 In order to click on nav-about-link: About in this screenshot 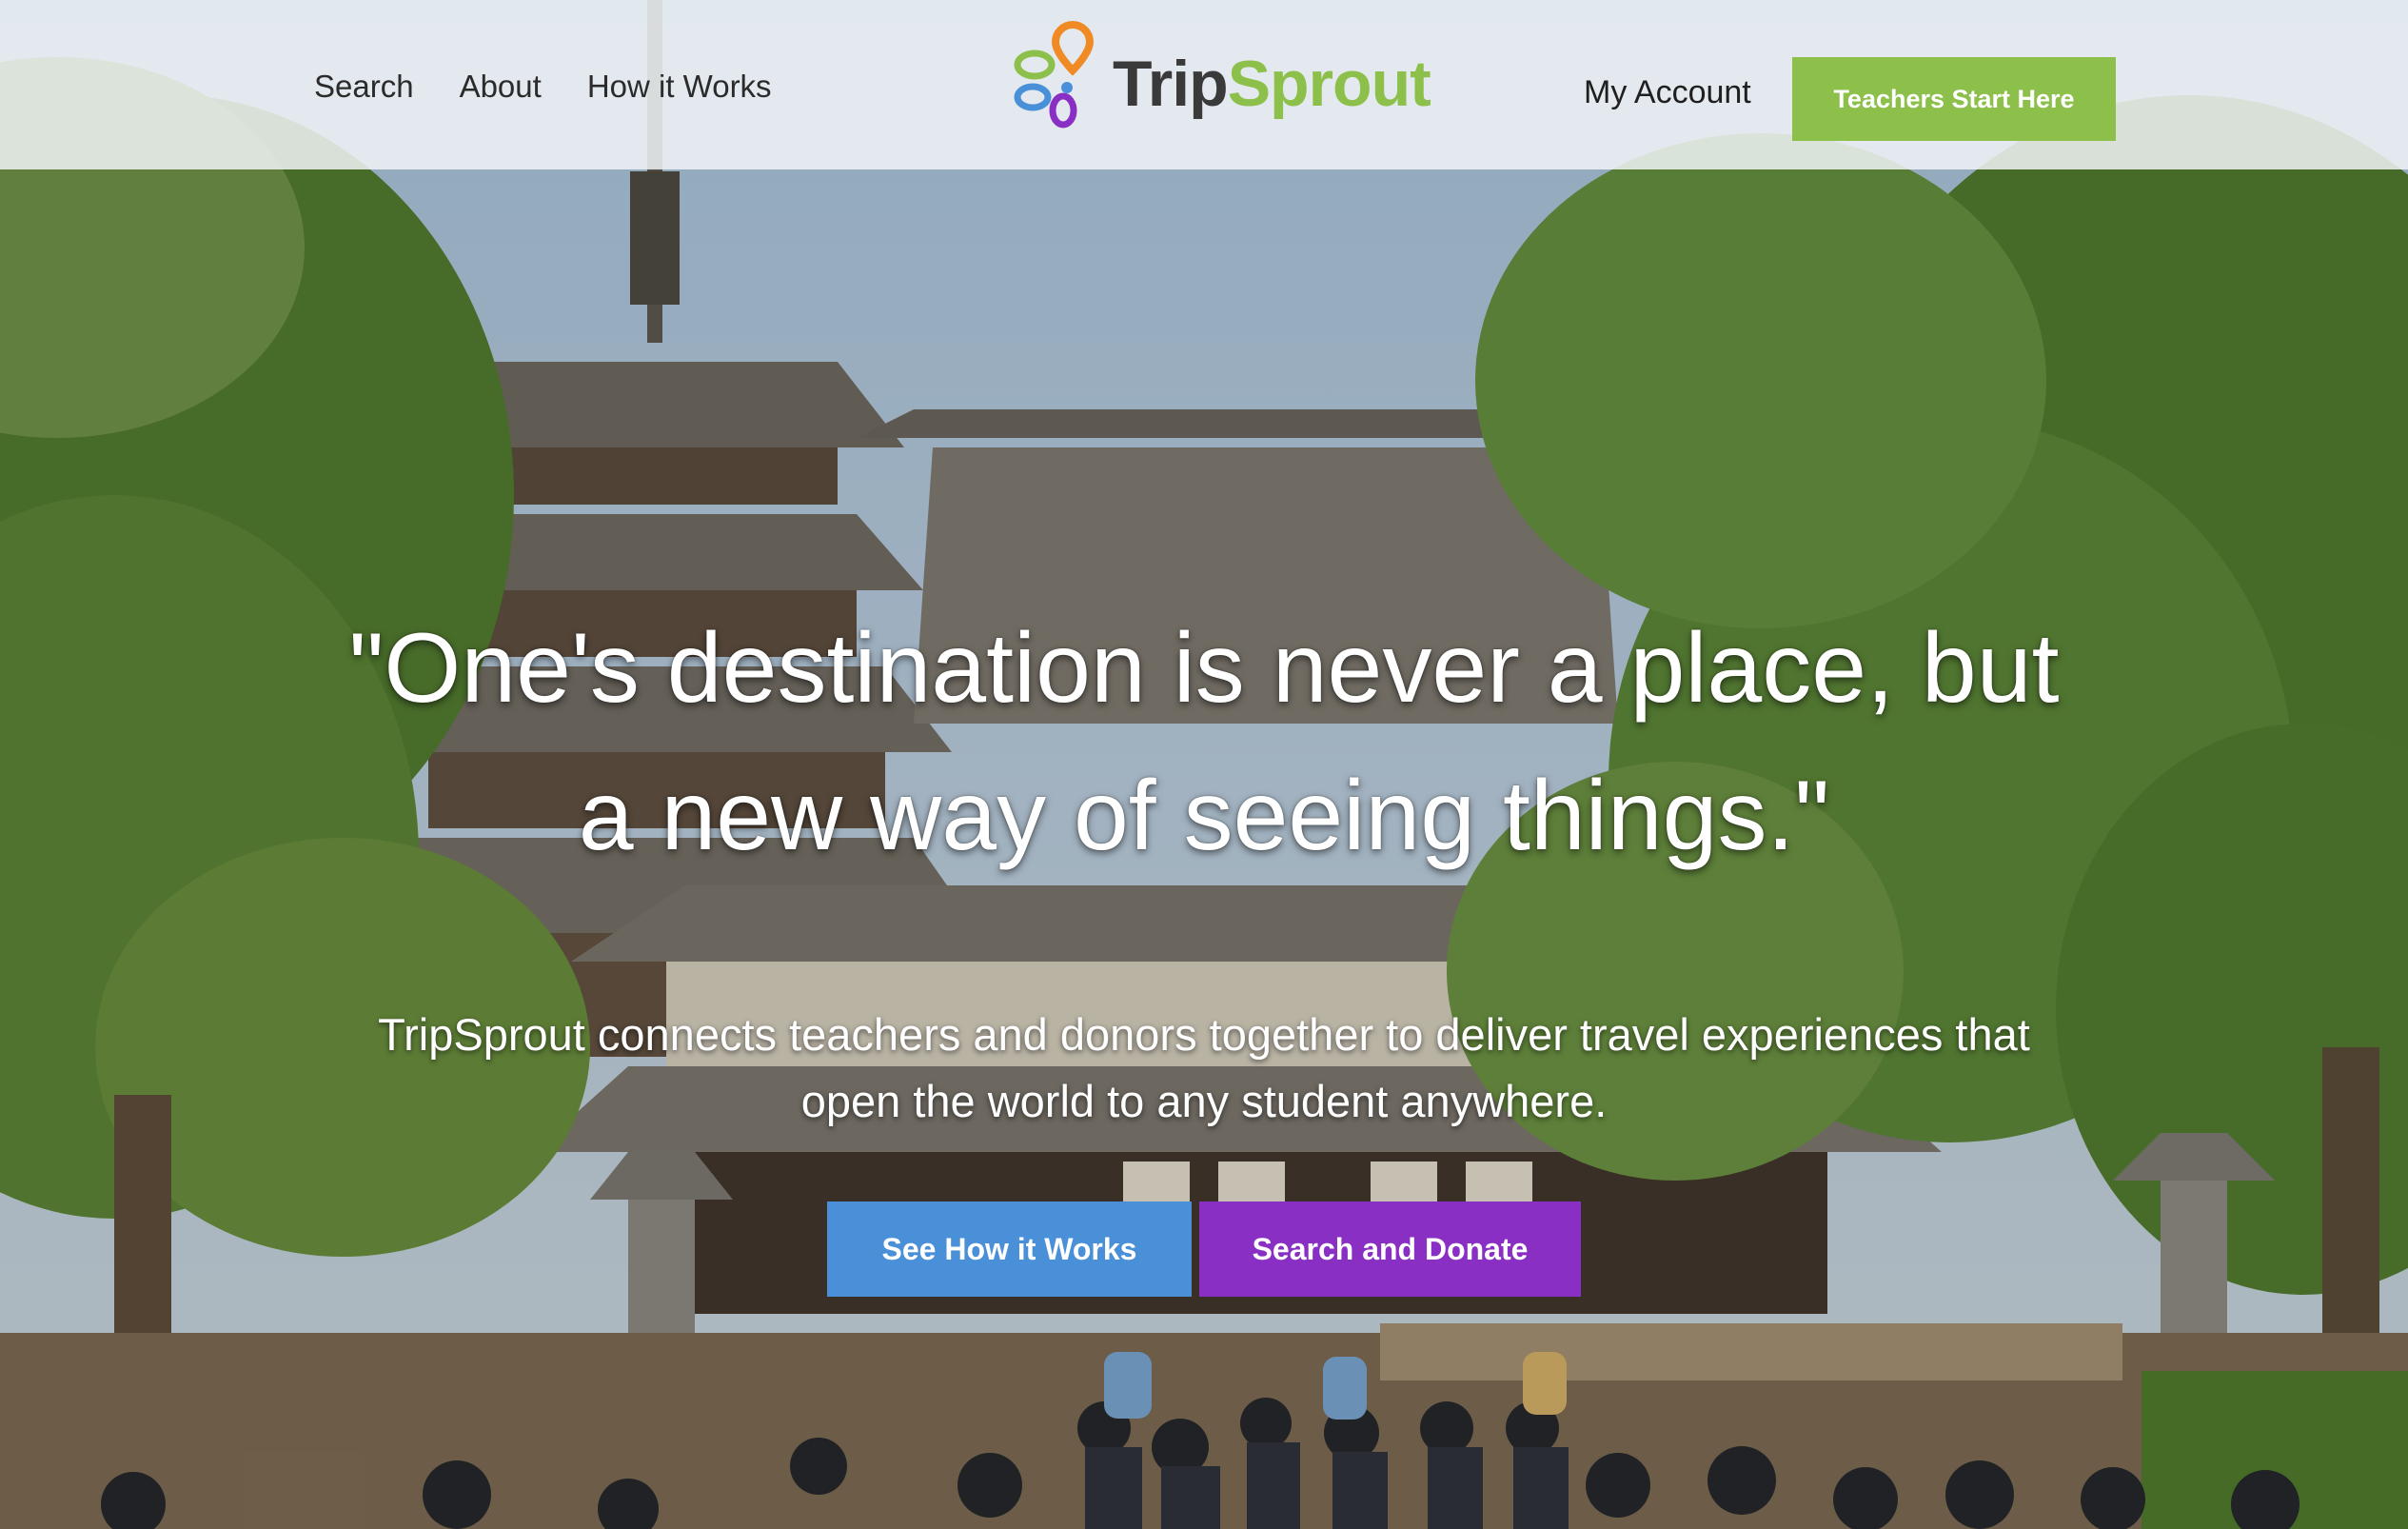, I will do `click(501, 87)`.